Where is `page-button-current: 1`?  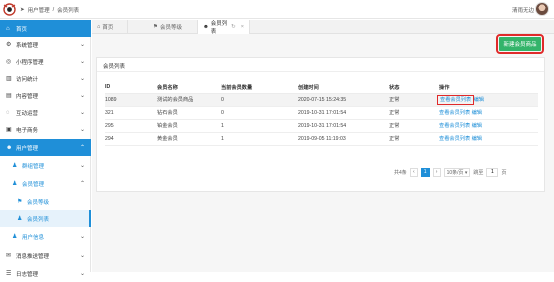
page-button-current: 1 is located at coordinates (425, 172).